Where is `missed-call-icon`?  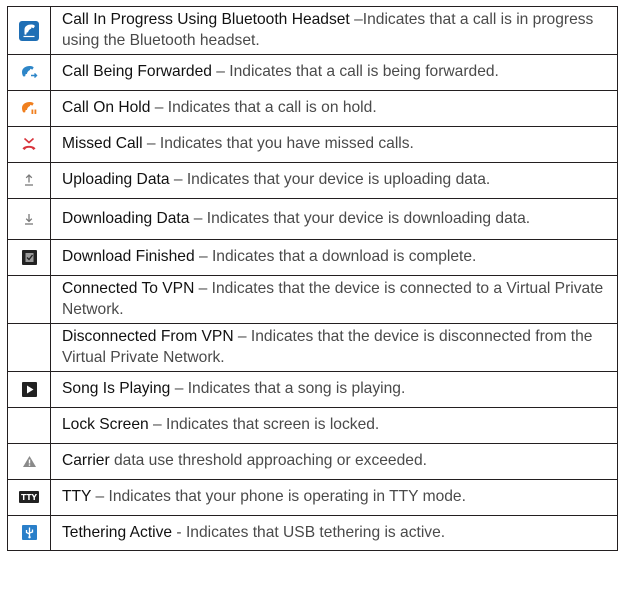
missed-call-icon is located at coordinates (29, 144).